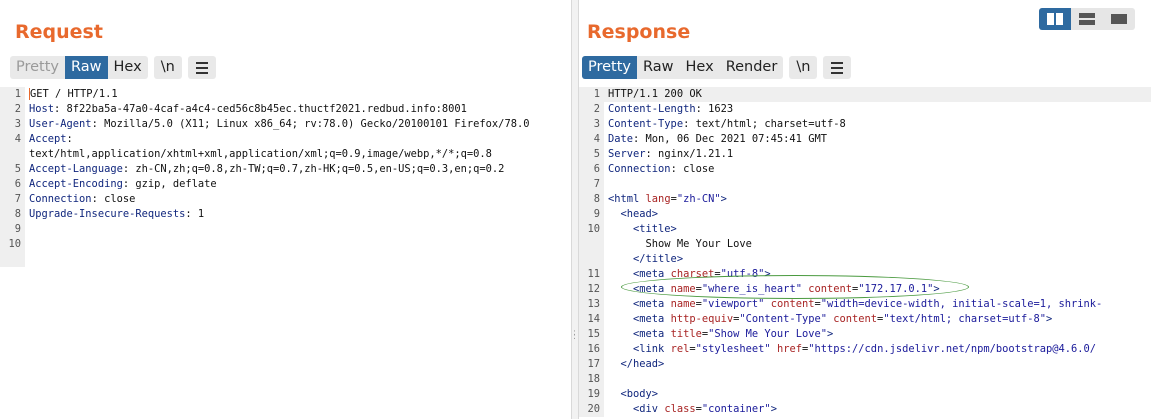 The width and height of the screenshot is (1151, 419). What do you see at coordinates (655, 94) in the screenshot?
I see `code-token: HTTP/1.1 200 OK` at bounding box center [655, 94].